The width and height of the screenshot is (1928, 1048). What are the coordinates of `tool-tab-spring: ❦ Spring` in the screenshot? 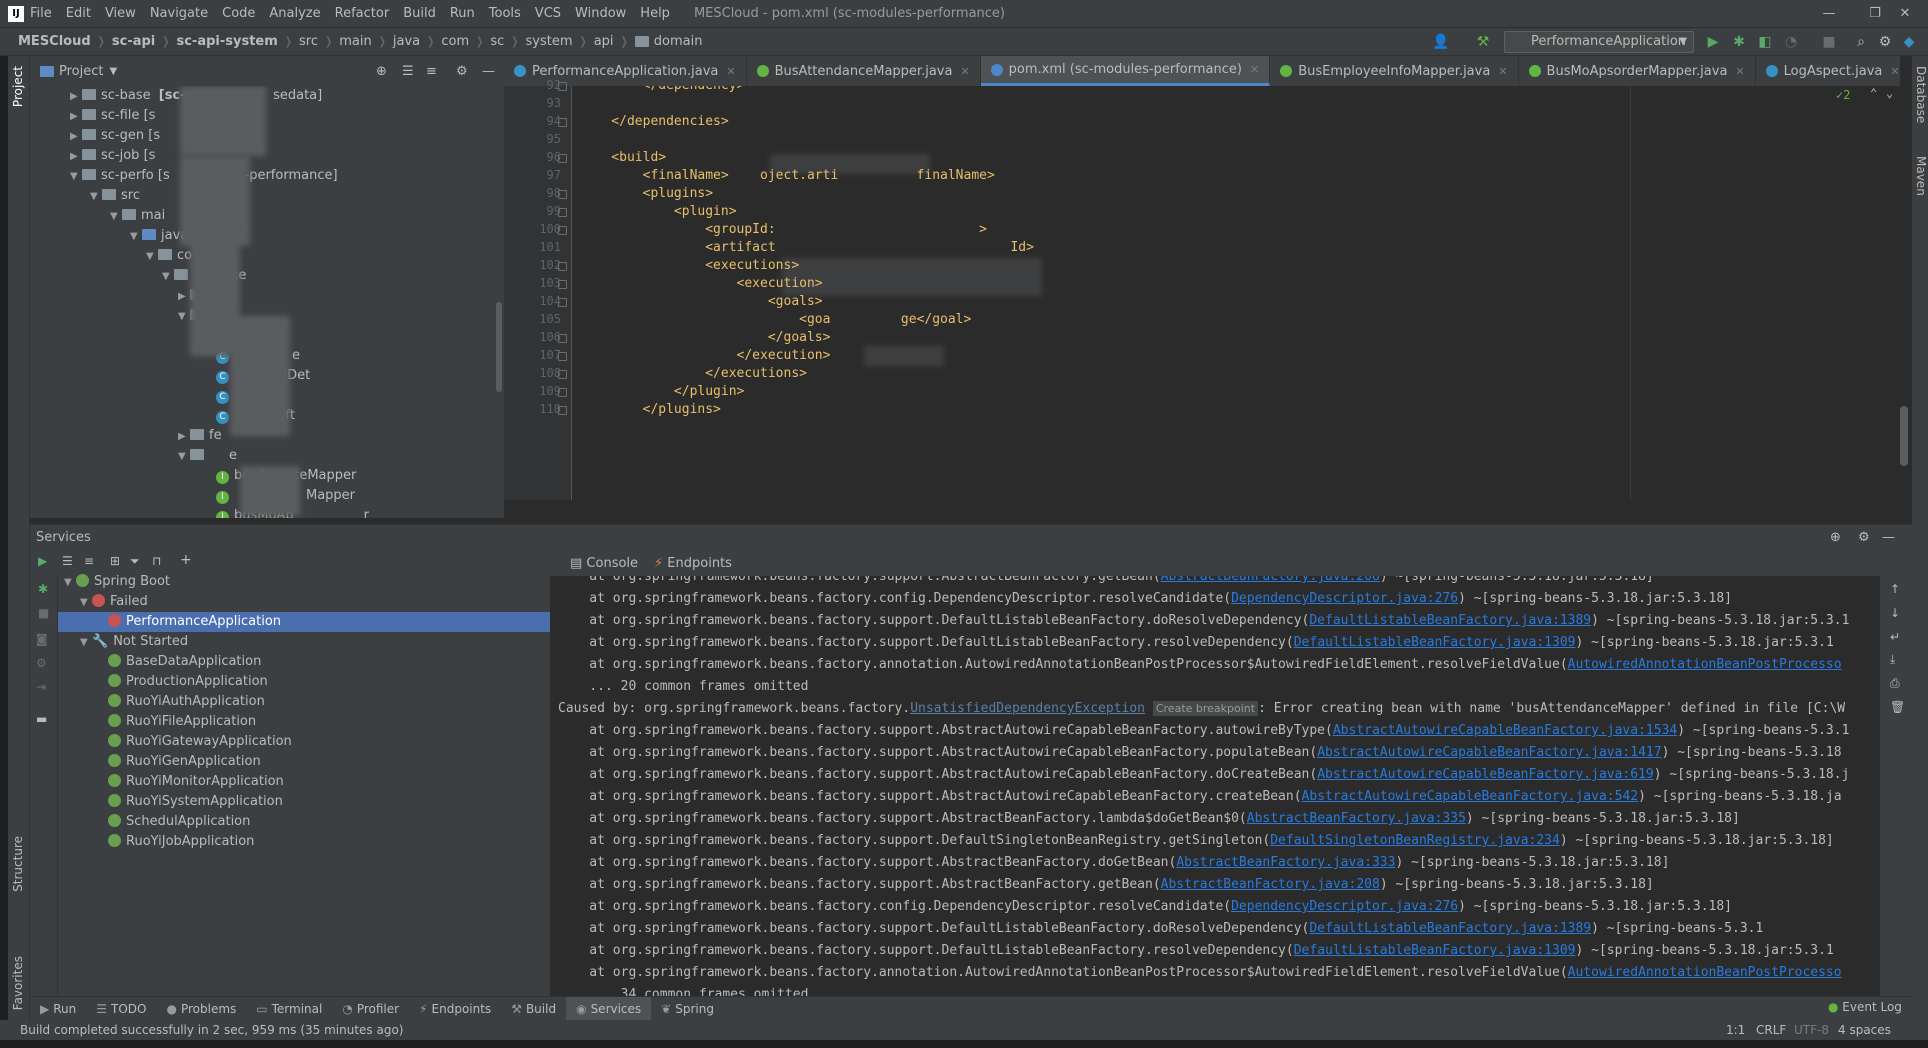 It's located at (687, 1009).